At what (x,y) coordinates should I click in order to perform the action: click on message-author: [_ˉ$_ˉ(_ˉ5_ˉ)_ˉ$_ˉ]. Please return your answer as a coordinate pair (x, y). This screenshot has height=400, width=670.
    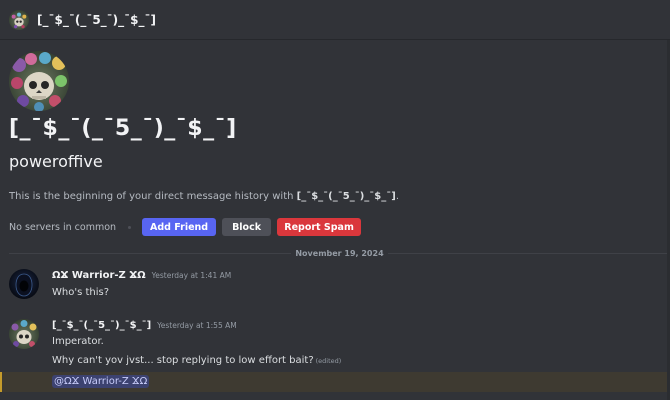
    Looking at the image, I should click on (101, 325).